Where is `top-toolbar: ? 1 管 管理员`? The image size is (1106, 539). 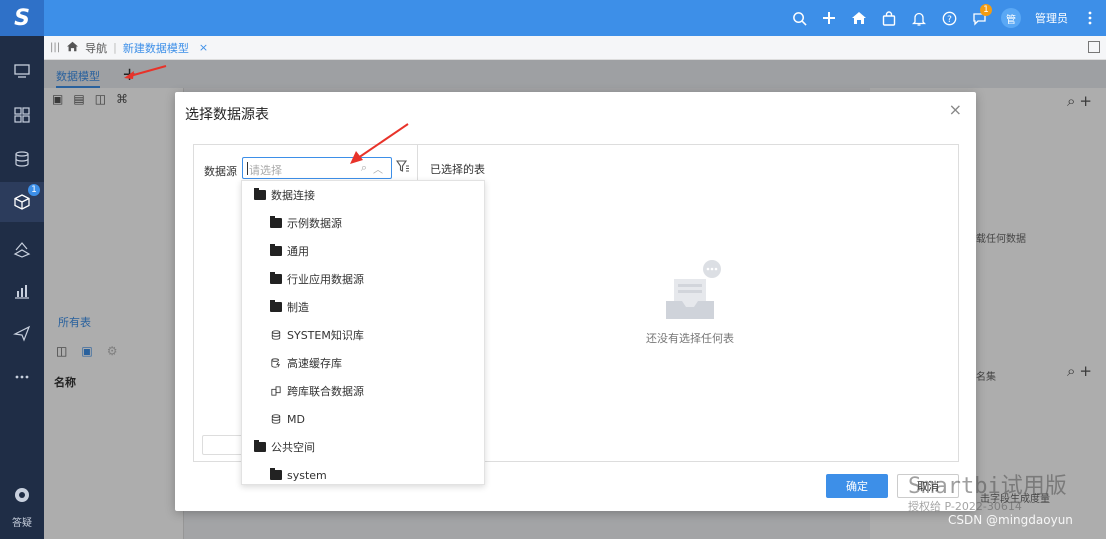 top-toolbar: ? 1 管 管理员 is located at coordinates (944, 18).